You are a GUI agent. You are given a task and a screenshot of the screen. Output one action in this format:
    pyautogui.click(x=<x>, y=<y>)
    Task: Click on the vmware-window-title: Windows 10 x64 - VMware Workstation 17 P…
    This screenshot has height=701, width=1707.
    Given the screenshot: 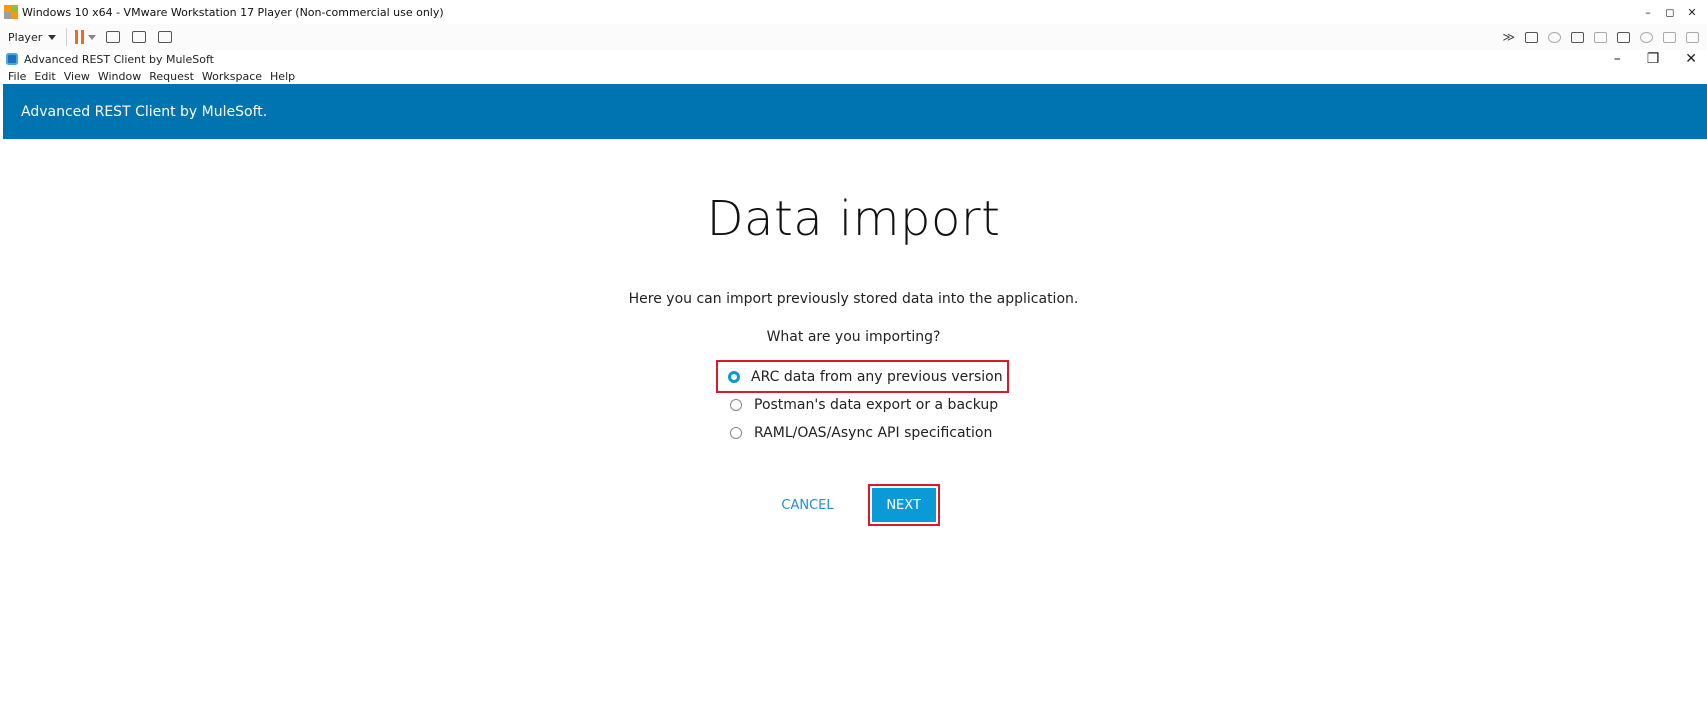 What is the action you would take?
    pyautogui.click(x=233, y=12)
    